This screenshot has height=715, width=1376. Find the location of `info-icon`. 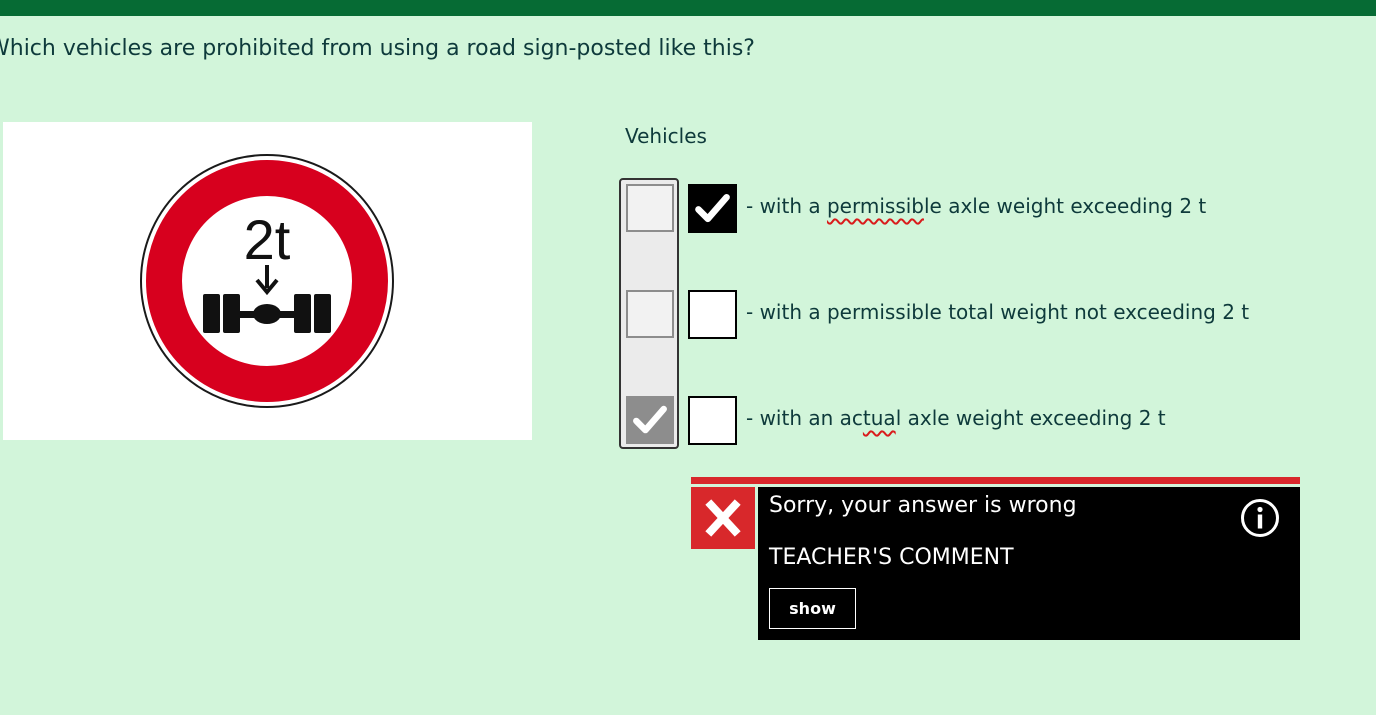

info-icon is located at coordinates (1260, 518).